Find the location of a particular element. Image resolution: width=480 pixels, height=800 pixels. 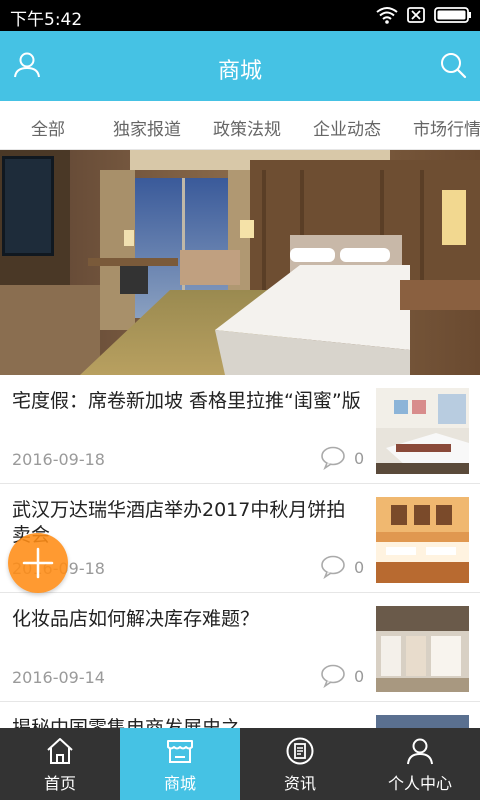

plus-icon is located at coordinates (38, 563).